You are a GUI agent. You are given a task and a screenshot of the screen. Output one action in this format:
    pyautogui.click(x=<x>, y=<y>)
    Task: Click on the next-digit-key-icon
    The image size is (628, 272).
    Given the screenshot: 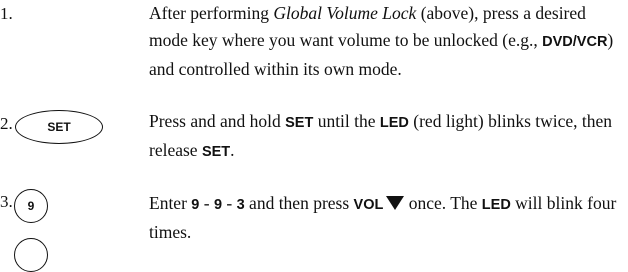 What is the action you would take?
    pyautogui.click(x=31, y=255)
    